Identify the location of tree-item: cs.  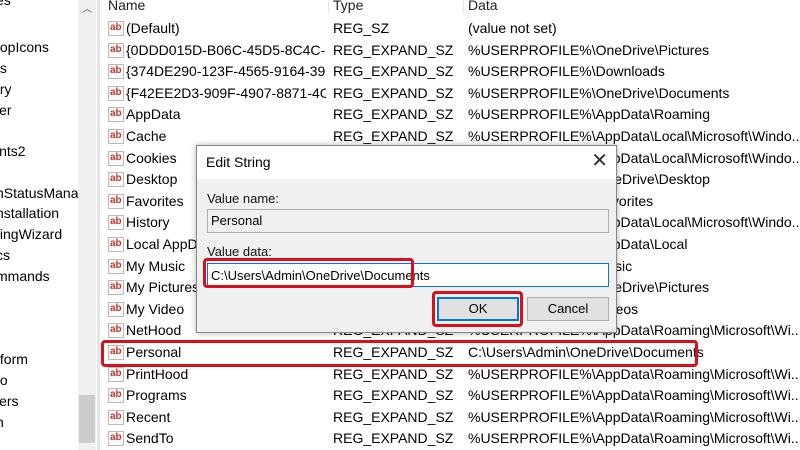
(5, 255).